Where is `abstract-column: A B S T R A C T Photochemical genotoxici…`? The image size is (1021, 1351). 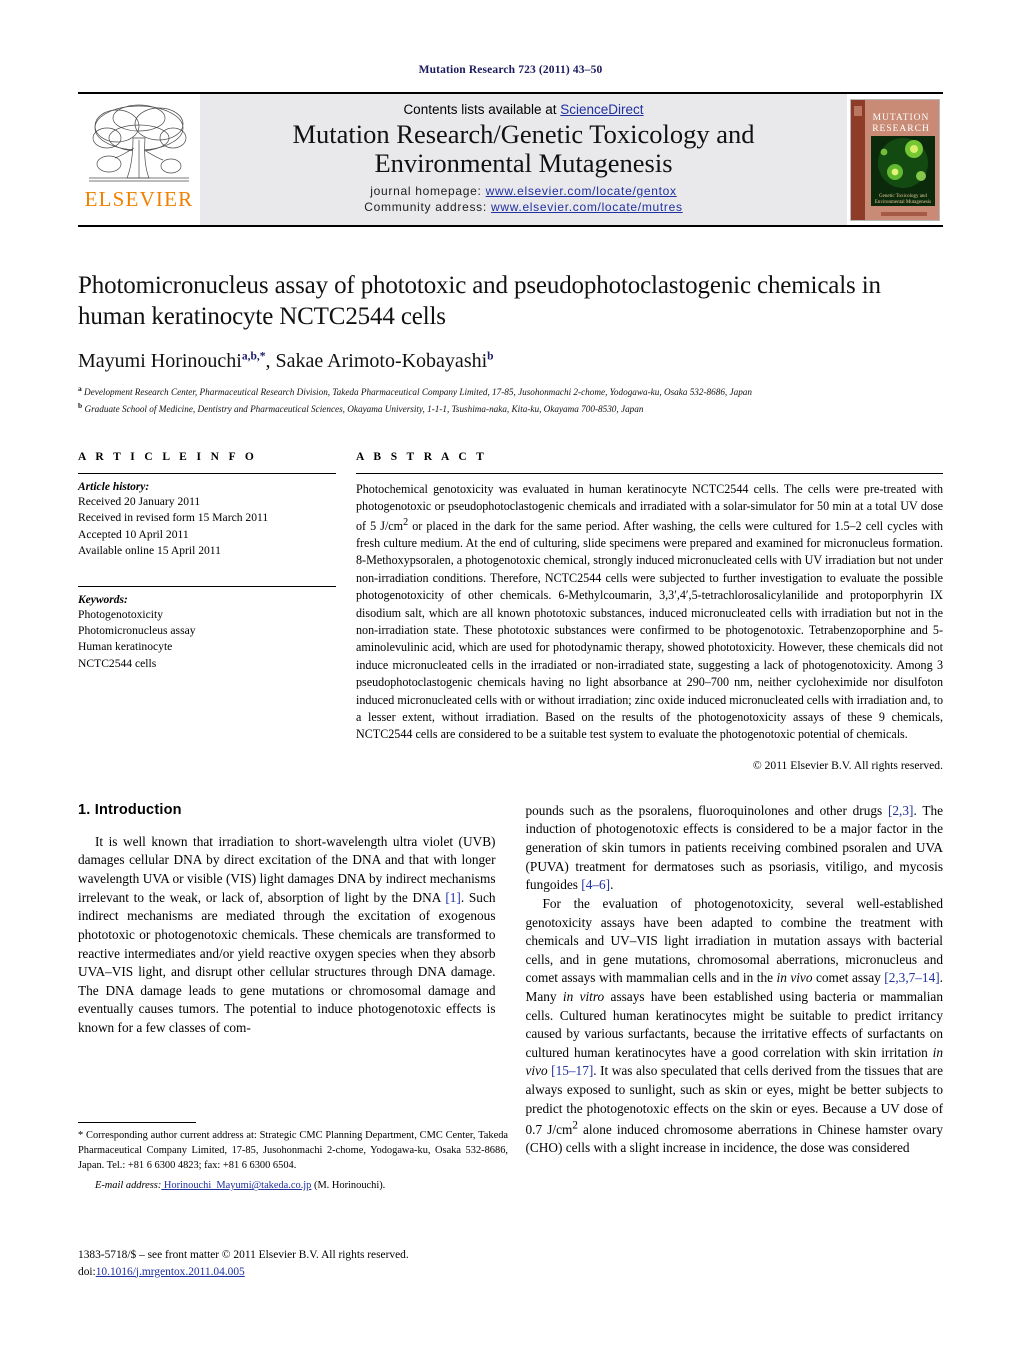 abstract-column: A B S T R A C T Photochemical genotoxici… is located at coordinates (646, 611).